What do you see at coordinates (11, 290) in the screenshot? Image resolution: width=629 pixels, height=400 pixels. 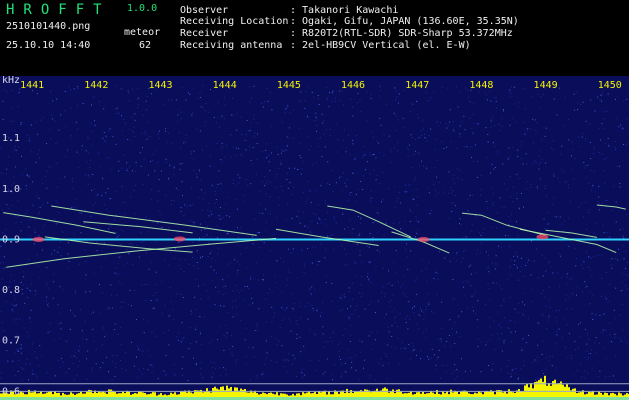 I see `y-tick-label: 0.8` at bounding box center [11, 290].